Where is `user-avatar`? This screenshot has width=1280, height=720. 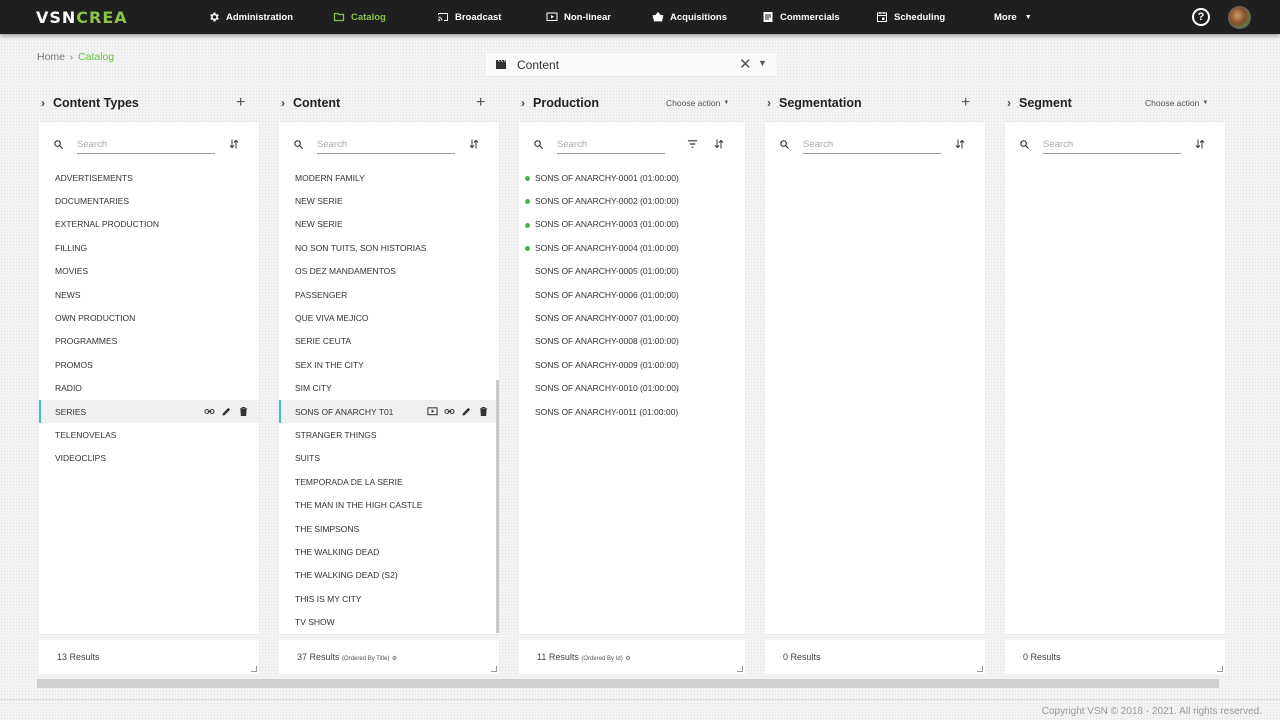
user-avatar is located at coordinates (1239, 17).